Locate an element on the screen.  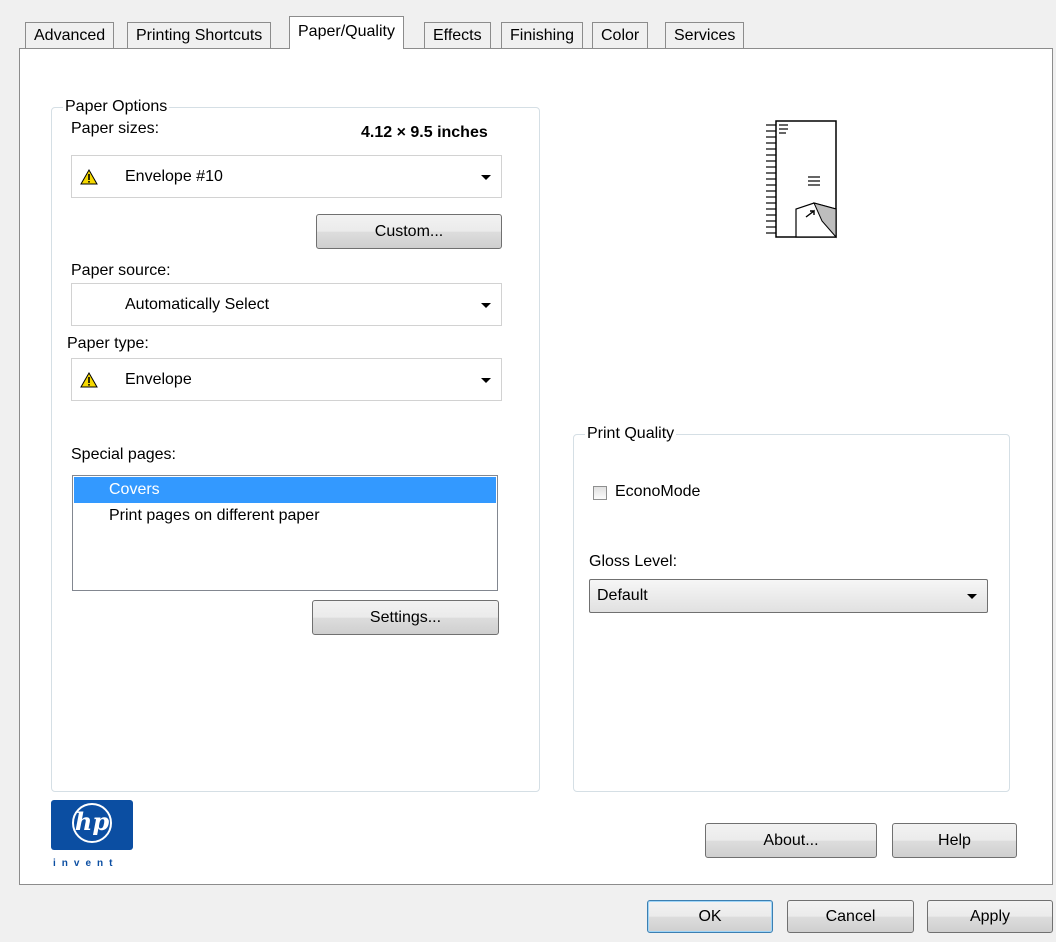
gloss-level-label: Gloss Level: is located at coordinates (633, 561).